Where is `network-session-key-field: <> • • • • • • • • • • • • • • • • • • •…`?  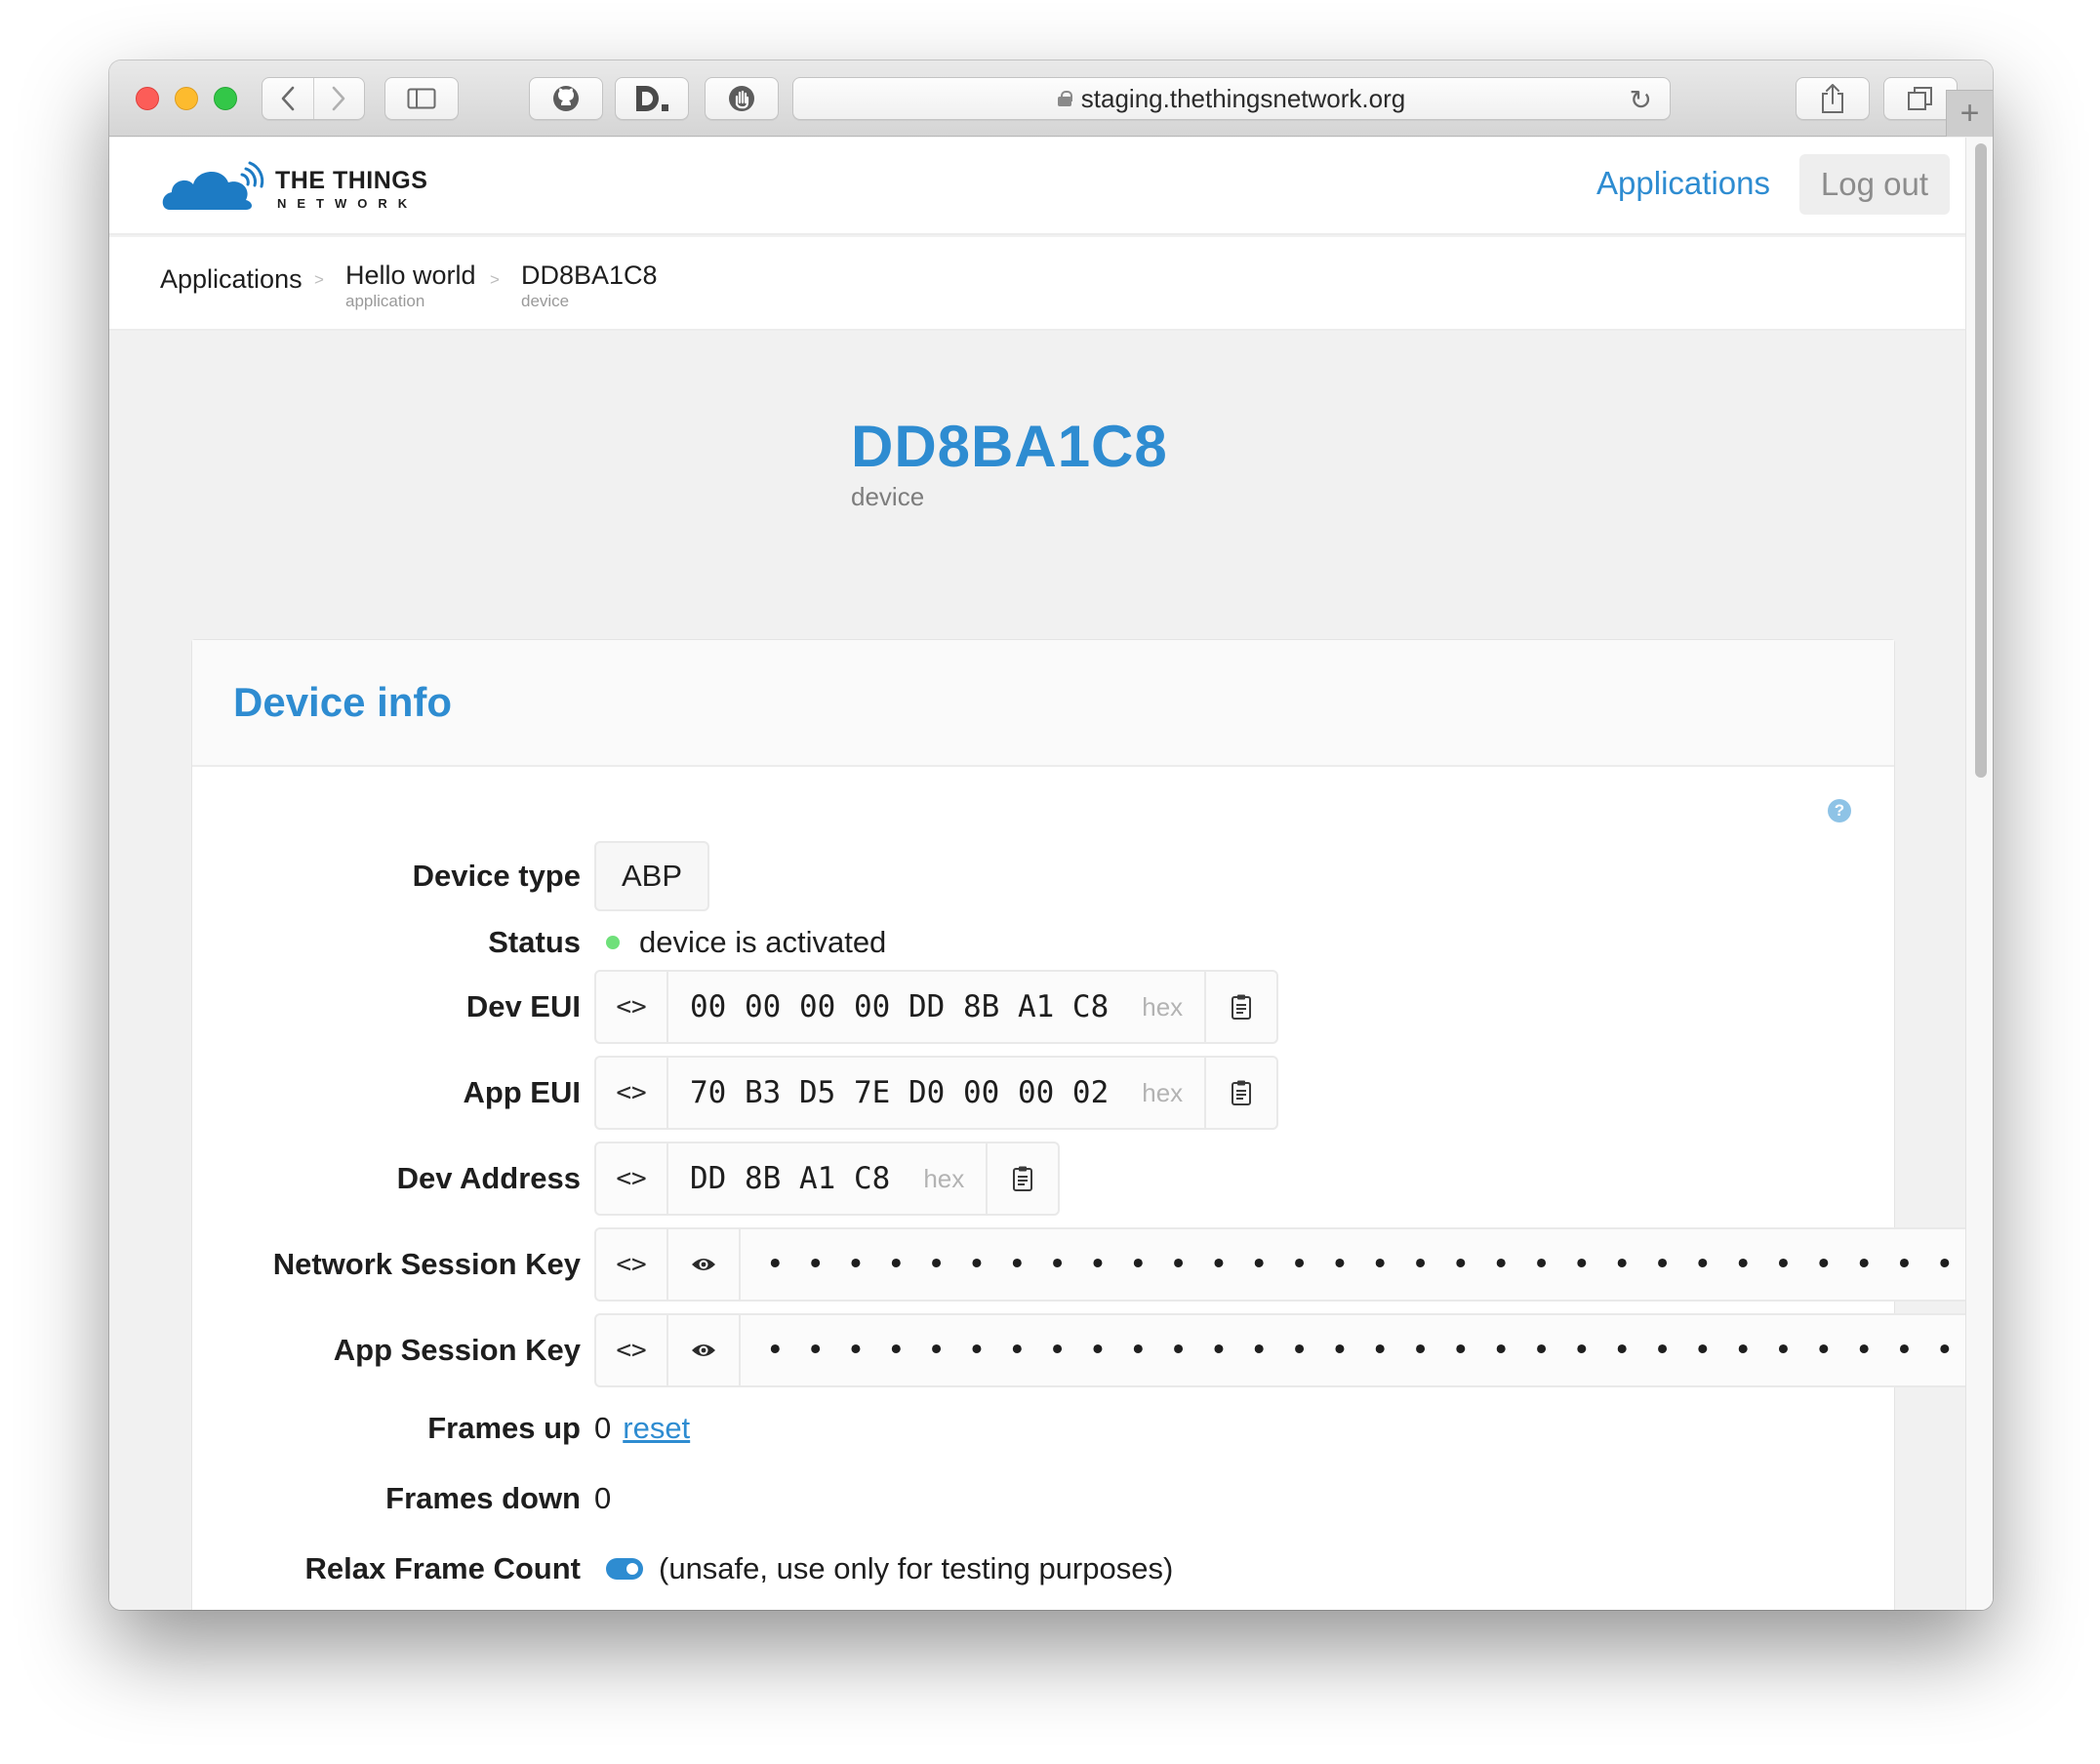 network-session-key-field: <> • • • • • • • • • • • • • • • • • • •… is located at coordinates (1293, 1265).